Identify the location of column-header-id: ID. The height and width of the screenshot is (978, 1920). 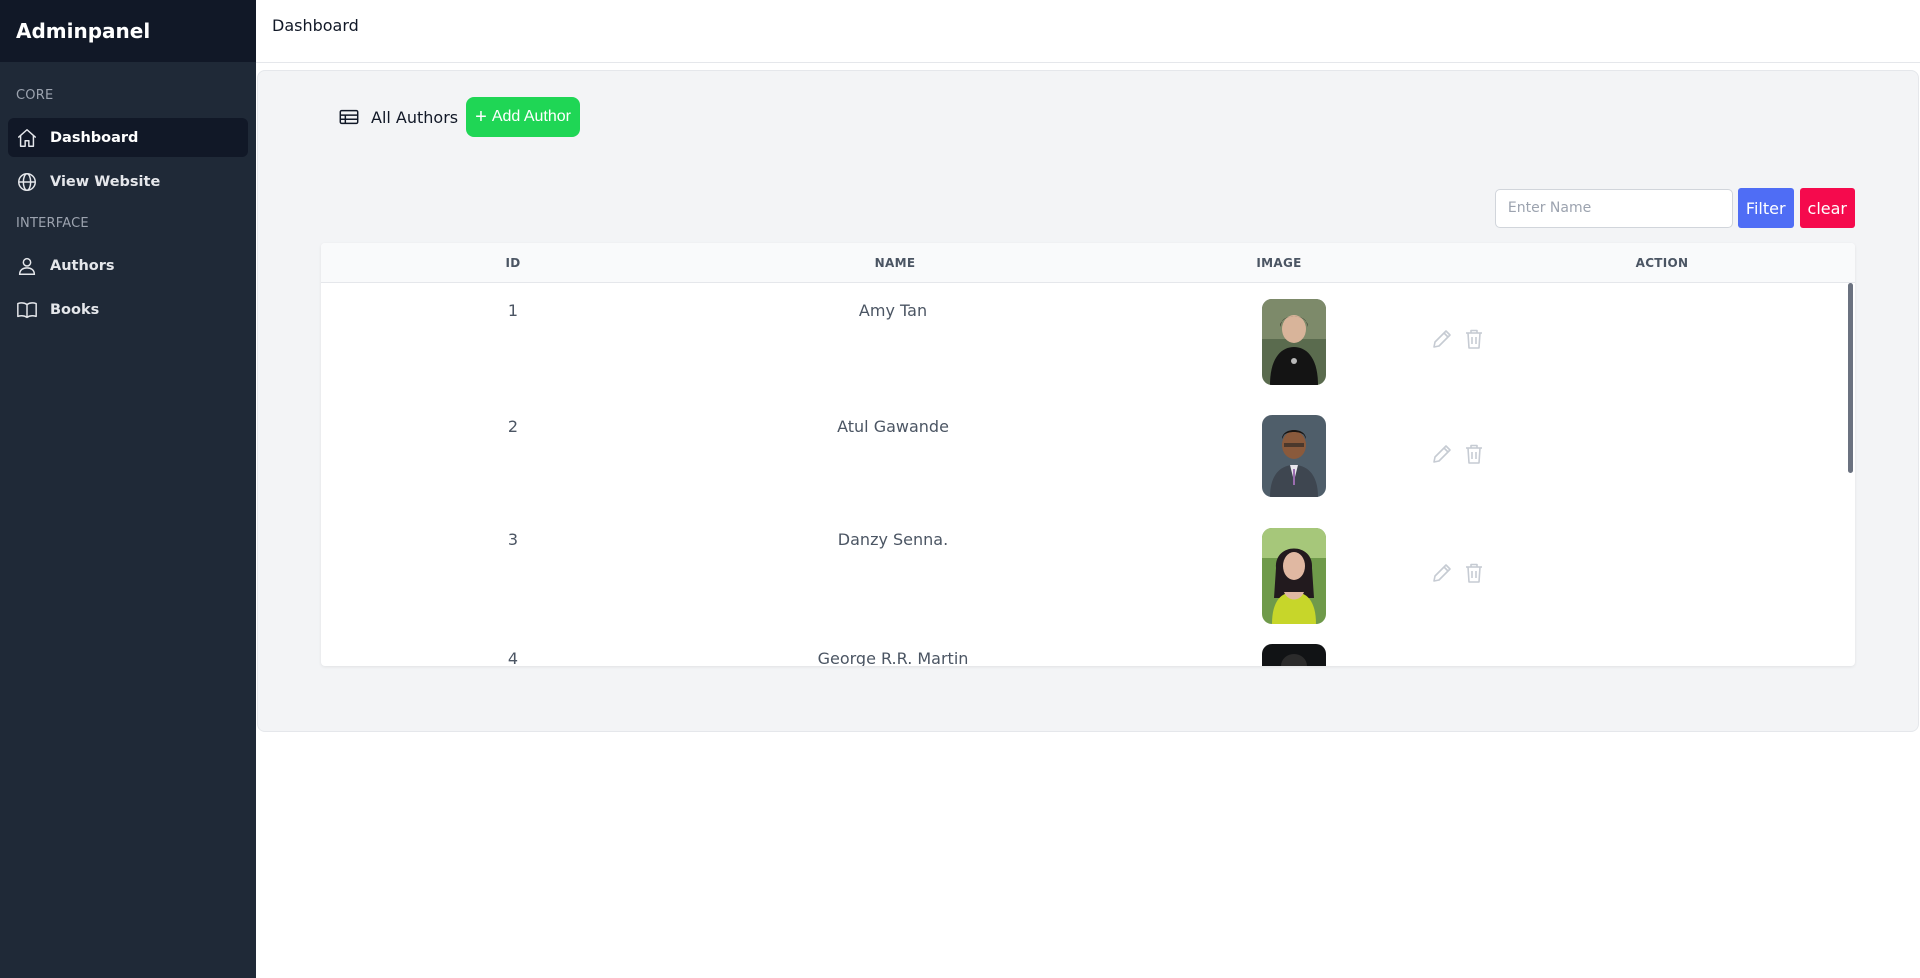
(513, 263).